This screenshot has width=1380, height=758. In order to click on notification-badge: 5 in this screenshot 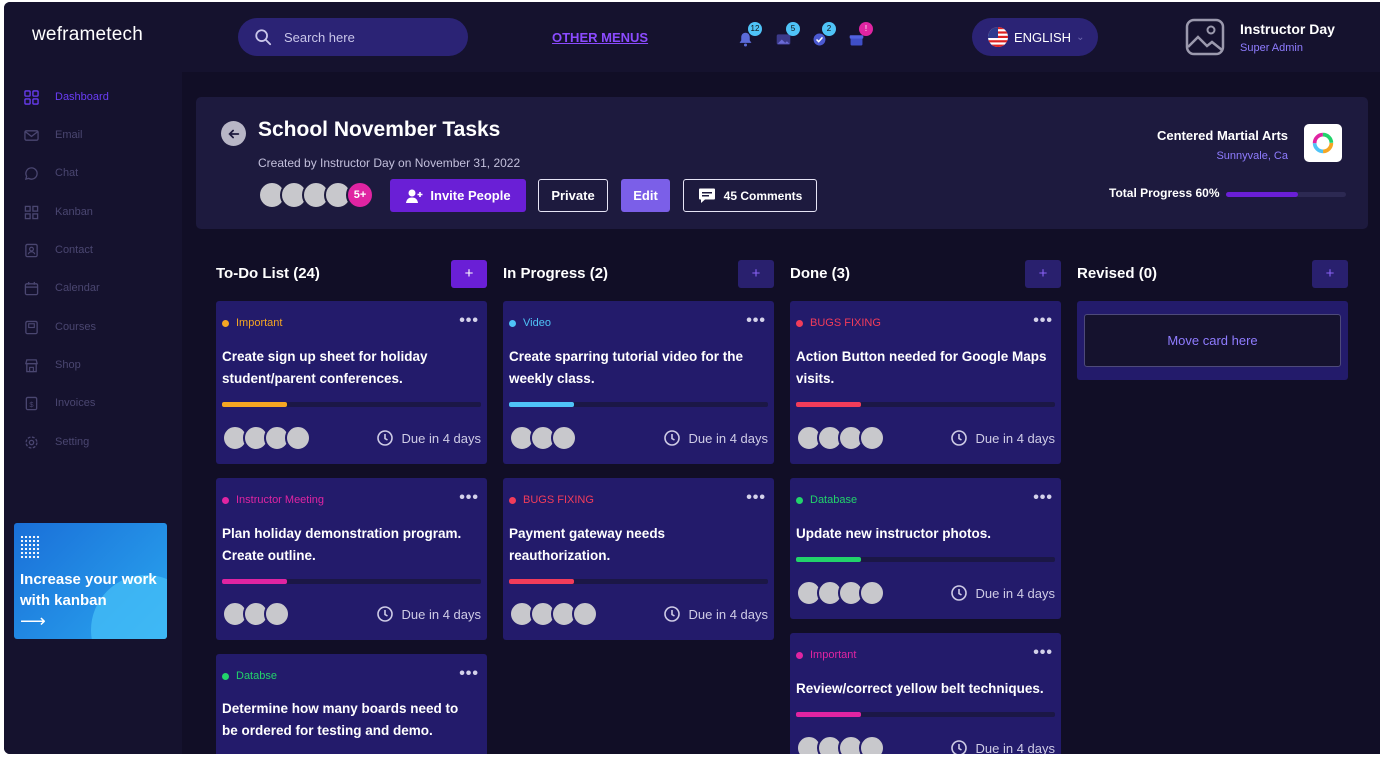, I will do `click(793, 29)`.